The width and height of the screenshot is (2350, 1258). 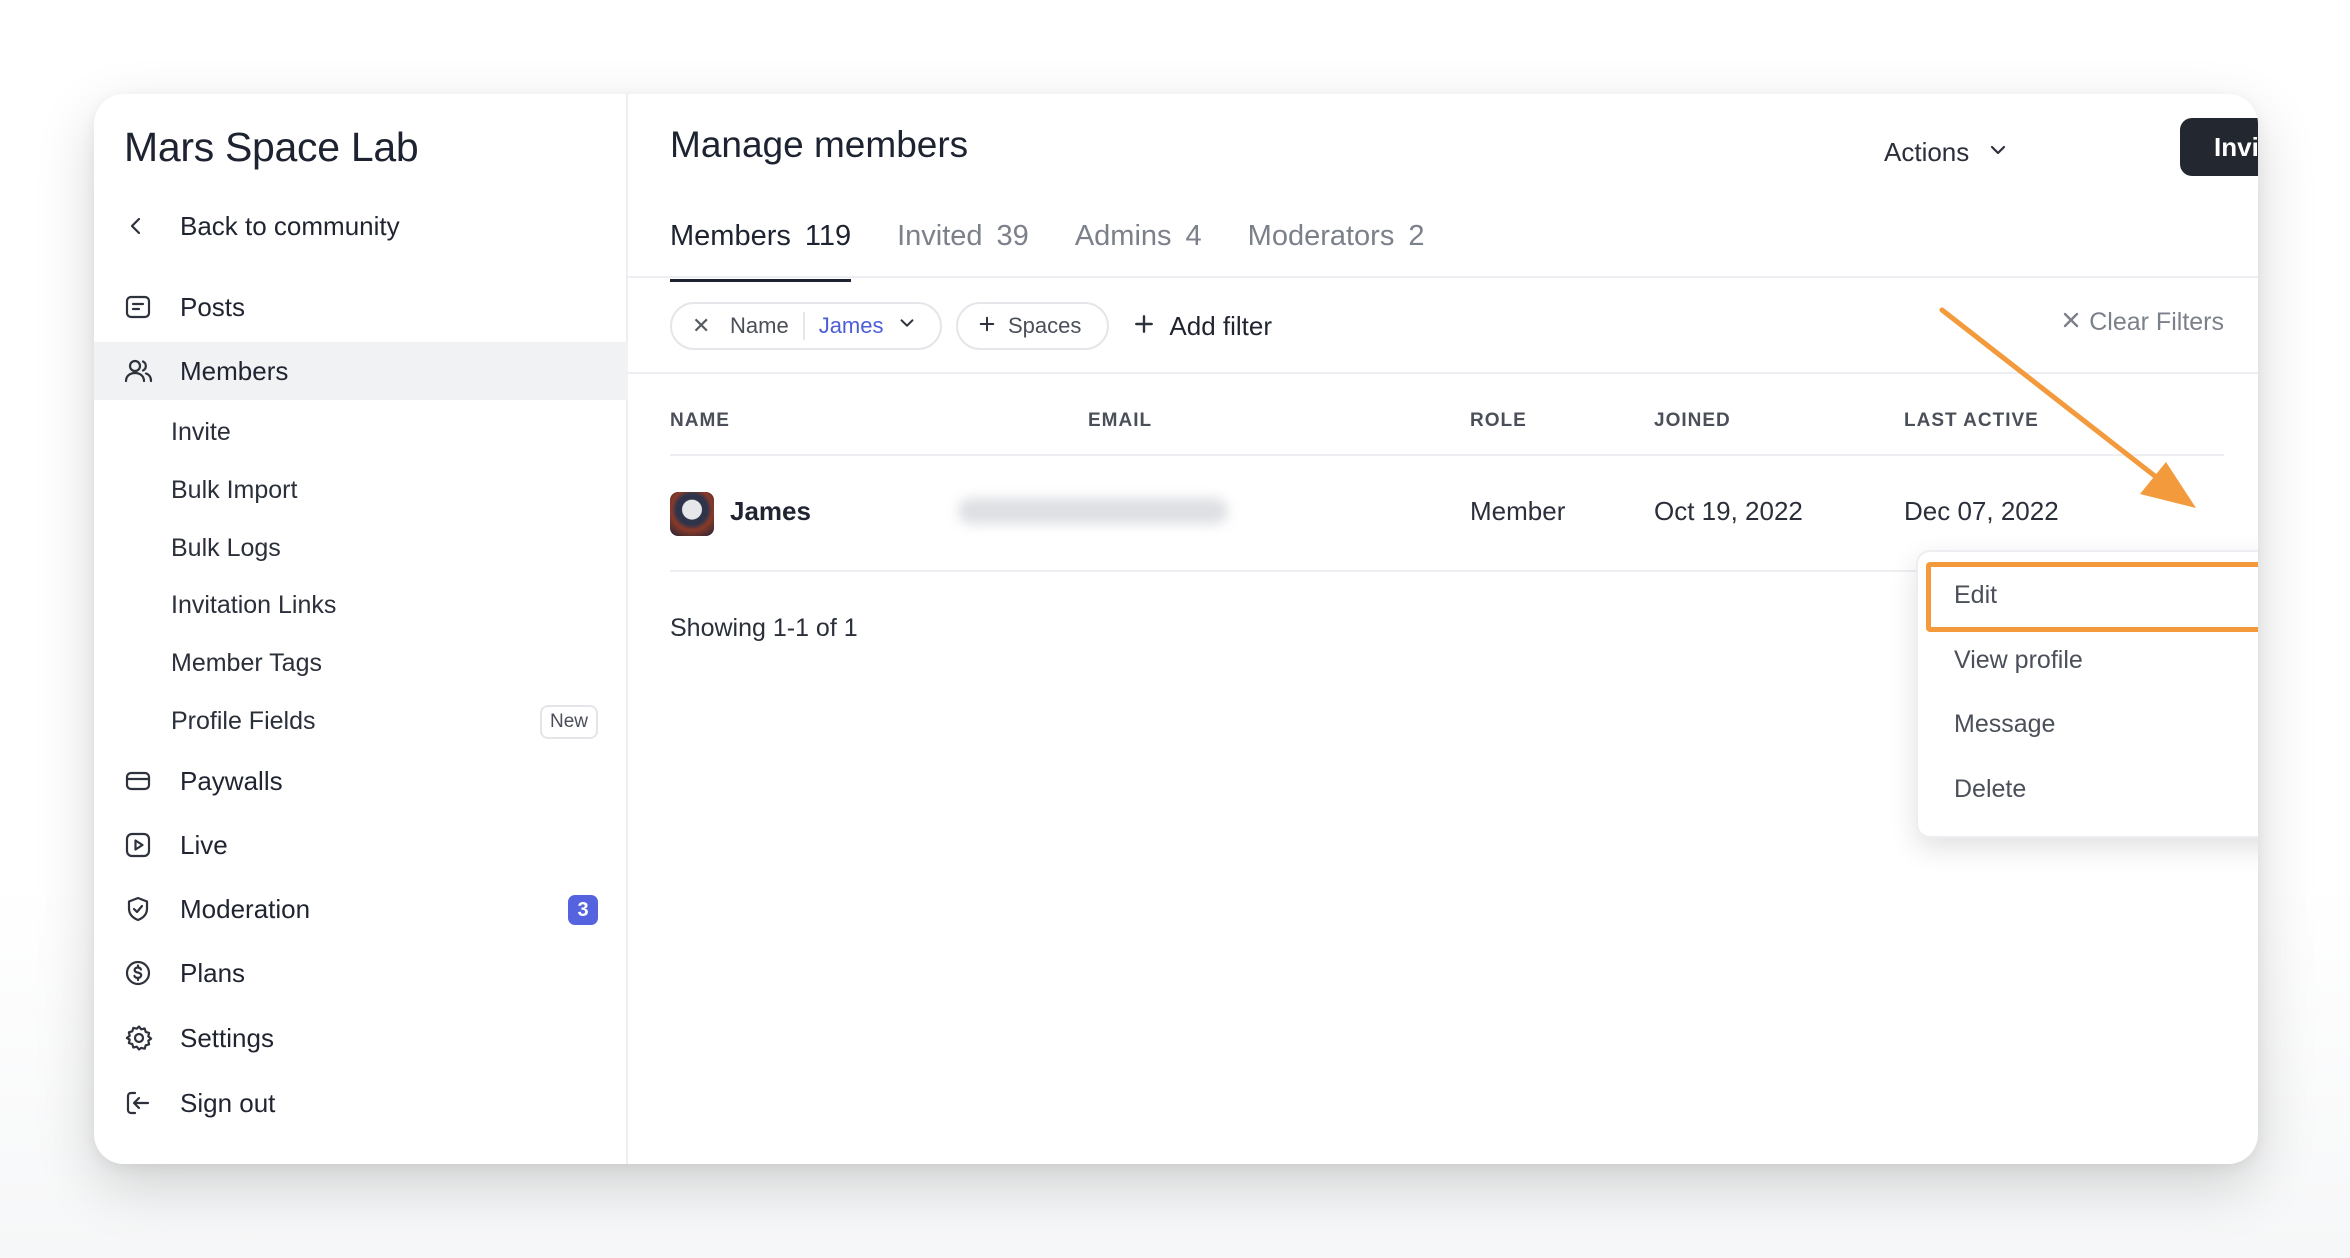 What do you see at coordinates (711, 326) in the screenshot?
I see `remove-filter-icon: ✕` at bounding box center [711, 326].